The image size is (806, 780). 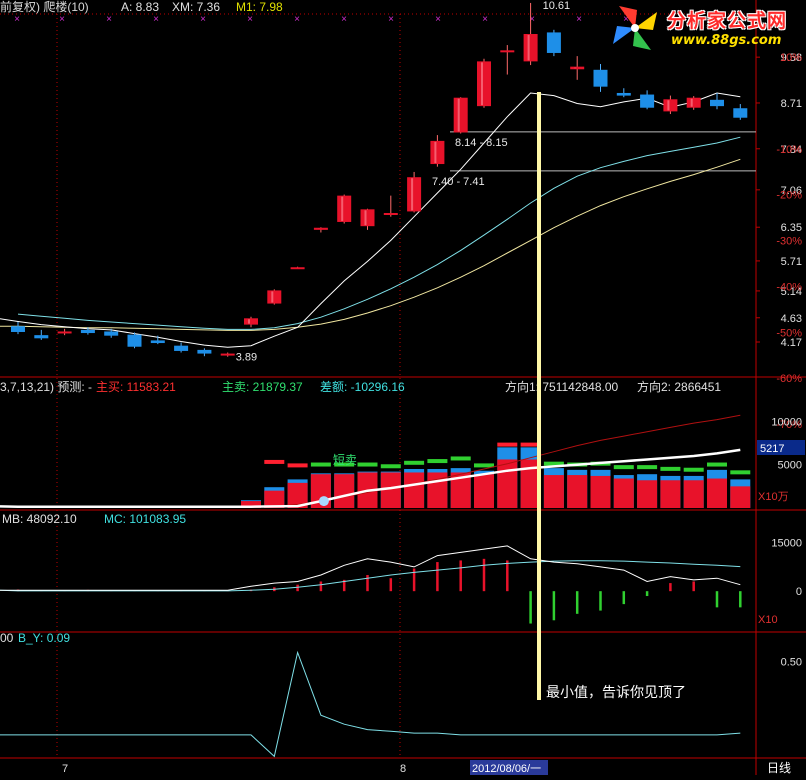 What do you see at coordinates (786, 422) in the screenshot?
I see `vol-axis-label: 10000` at bounding box center [786, 422].